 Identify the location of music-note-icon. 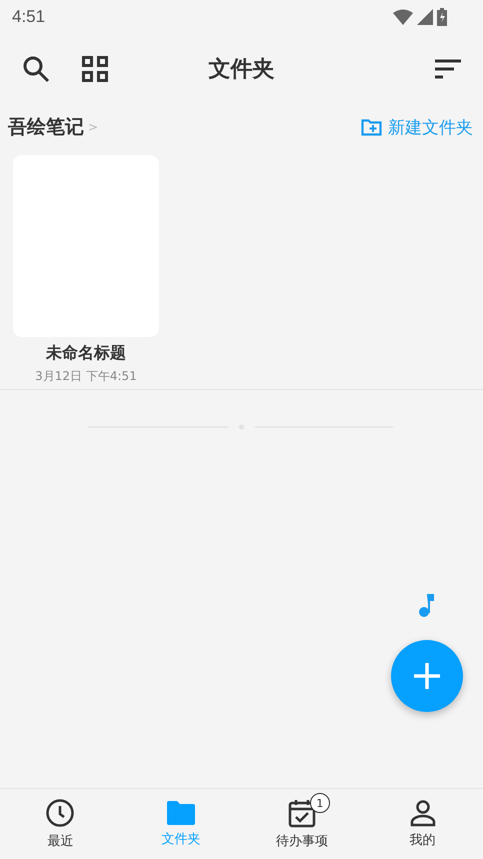
(426, 606).